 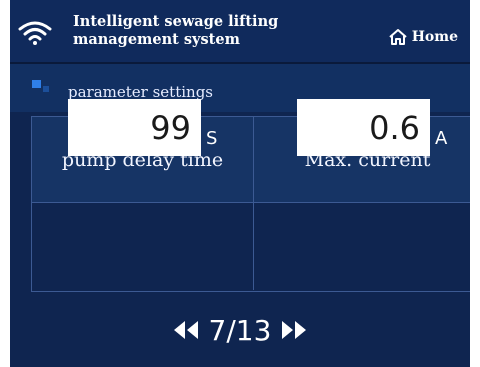 What do you see at coordinates (441, 138) in the screenshot?
I see `max-current-unit: A` at bounding box center [441, 138].